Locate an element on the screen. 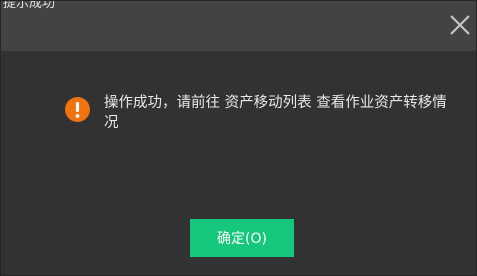 This screenshot has height=276, width=477. close-icon is located at coordinates (460, 25).